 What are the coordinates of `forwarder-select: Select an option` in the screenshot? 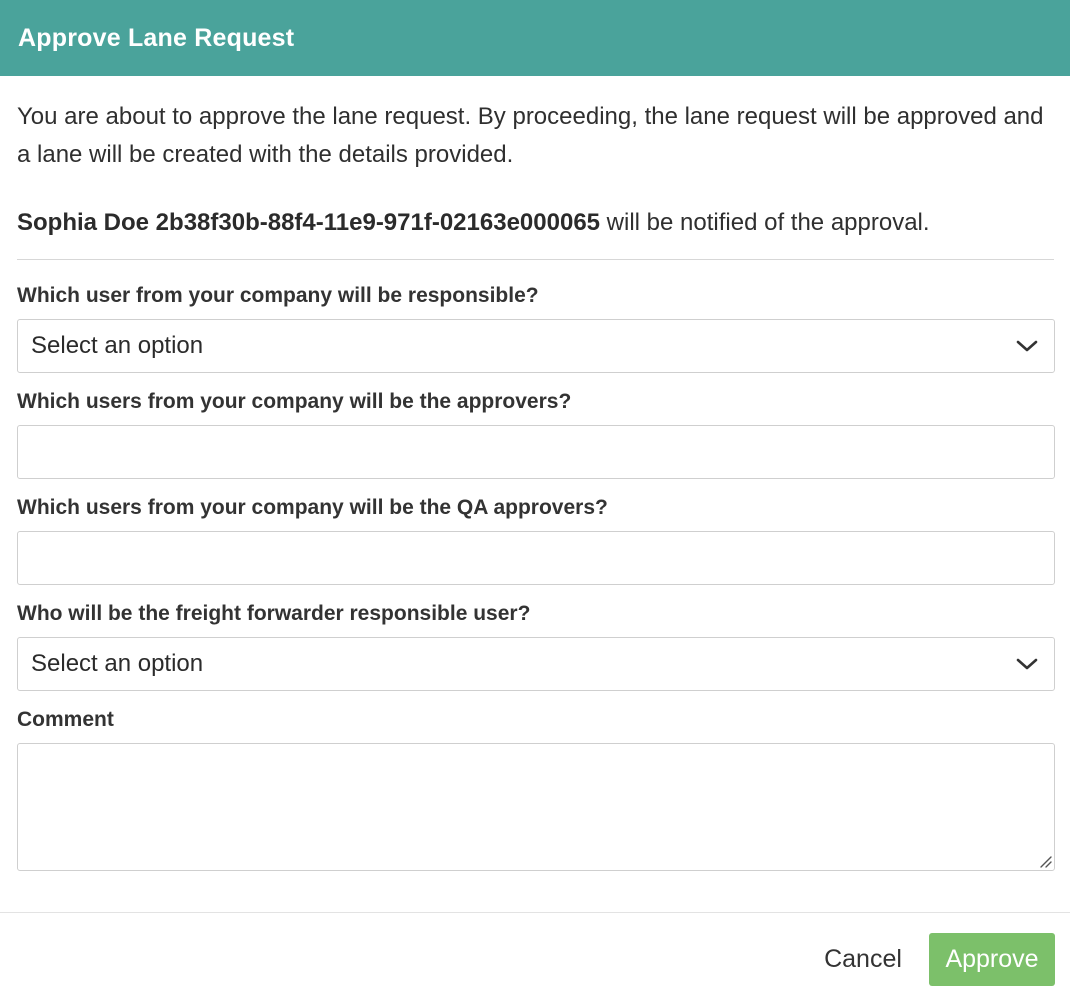 It's located at (536, 664).